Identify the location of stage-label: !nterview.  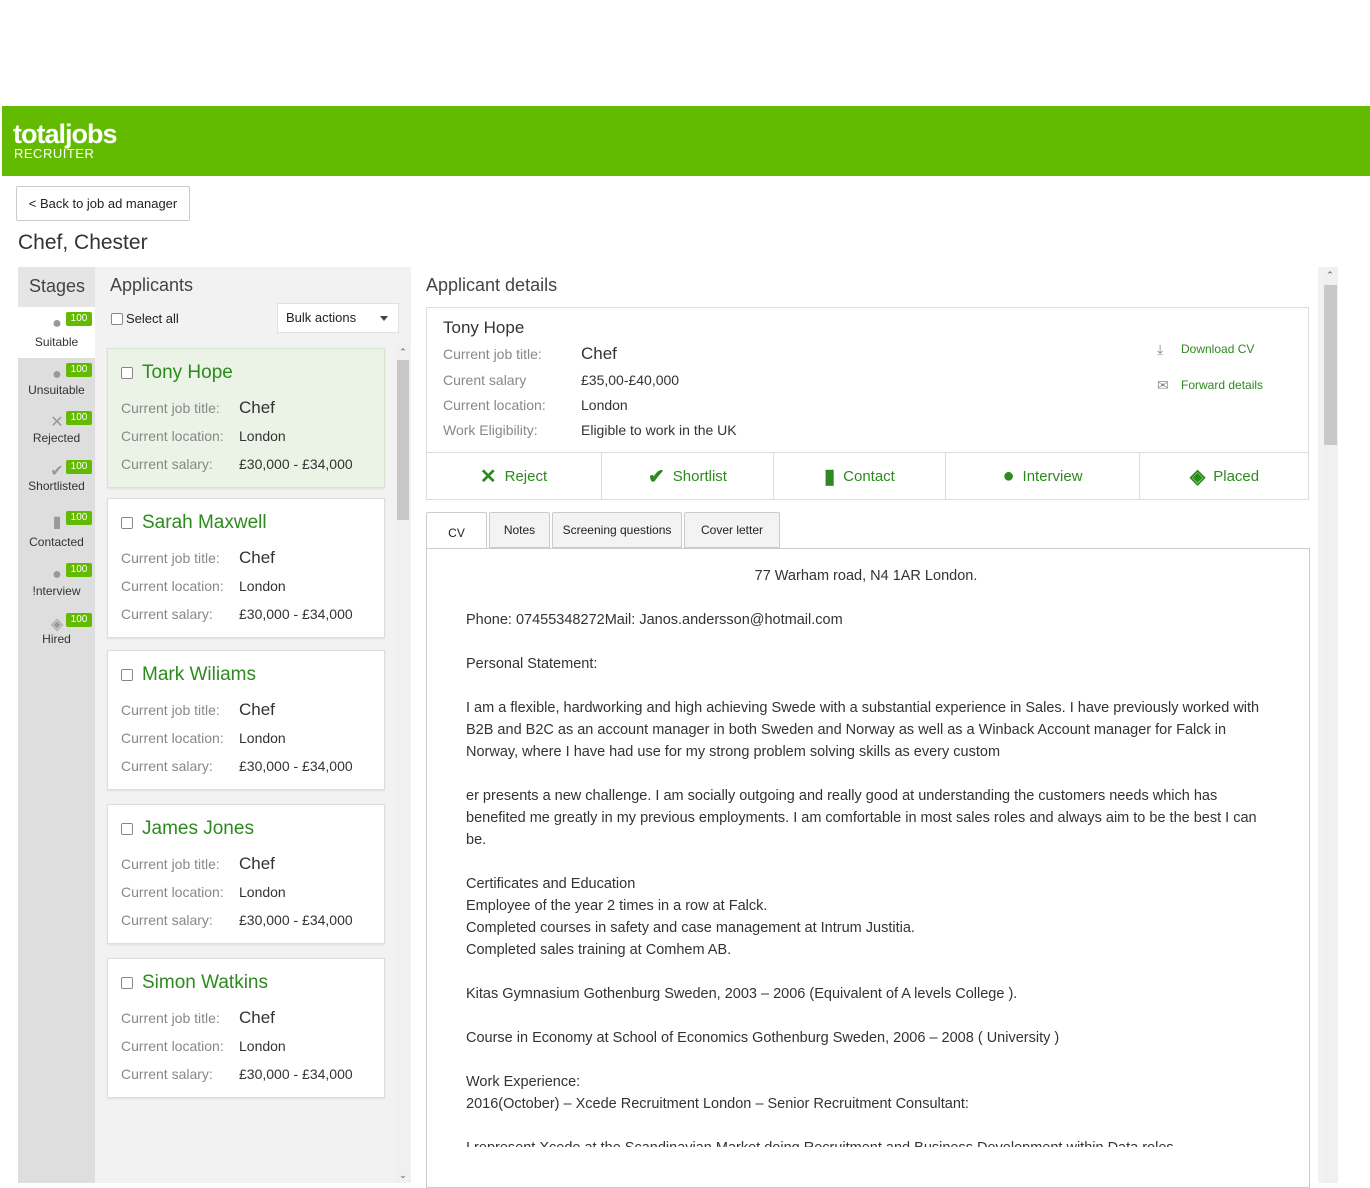
(56, 591).